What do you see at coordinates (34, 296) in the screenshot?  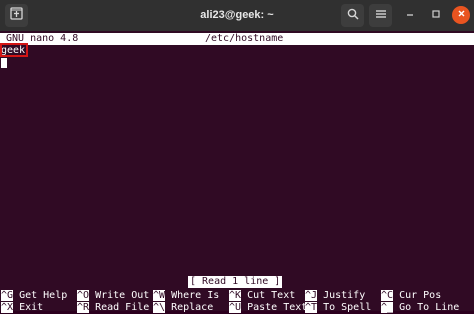 I see `shortcut-get-help: ^G Get Help` at bounding box center [34, 296].